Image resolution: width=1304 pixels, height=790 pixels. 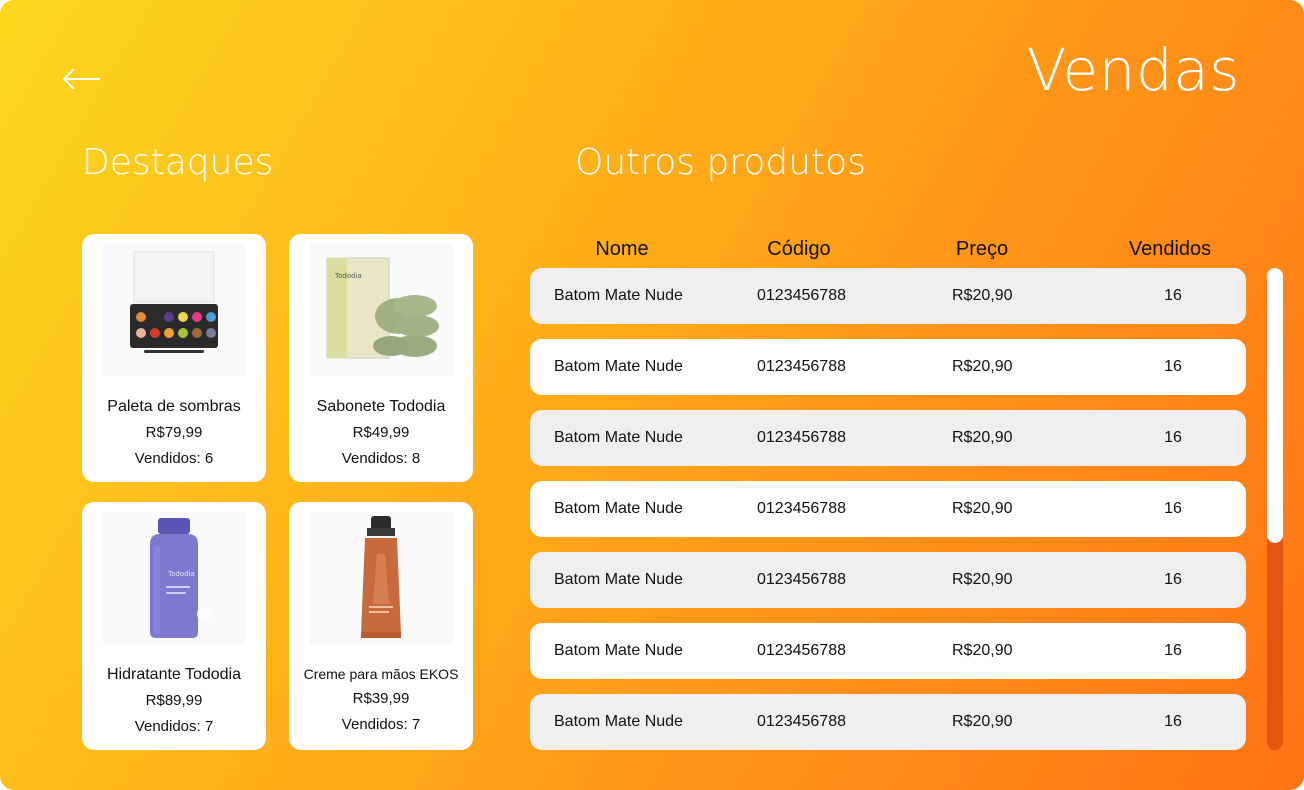 I want to click on product-card: Paleta de sombras R$79,99 Vendidos: 6, so click(x=174, y=358).